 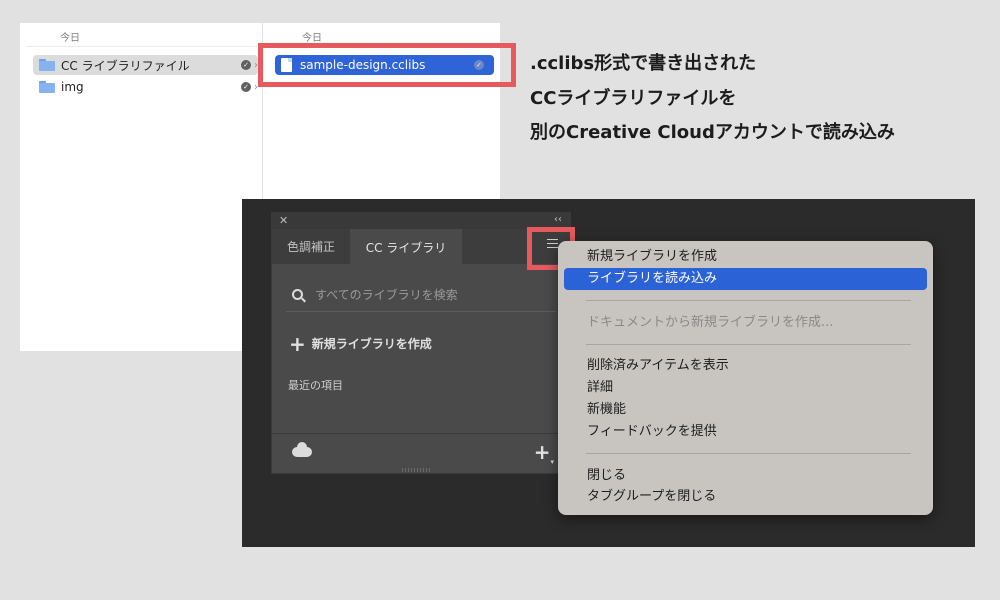 What do you see at coordinates (745, 279) in the screenshot?
I see `menu-item-import-library: ライブラリを読み込み` at bounding box center [745, 279].